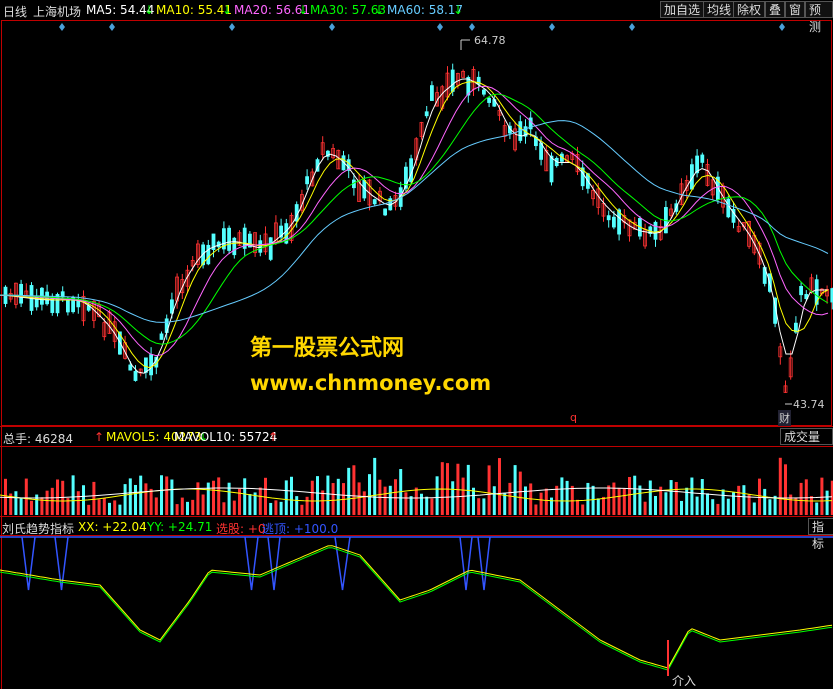 The width and height of the screenshot is (833, 689). Describe the element at coordinates (820, 534) in the screenshot. I see `indicator-button: 指标` at that location.